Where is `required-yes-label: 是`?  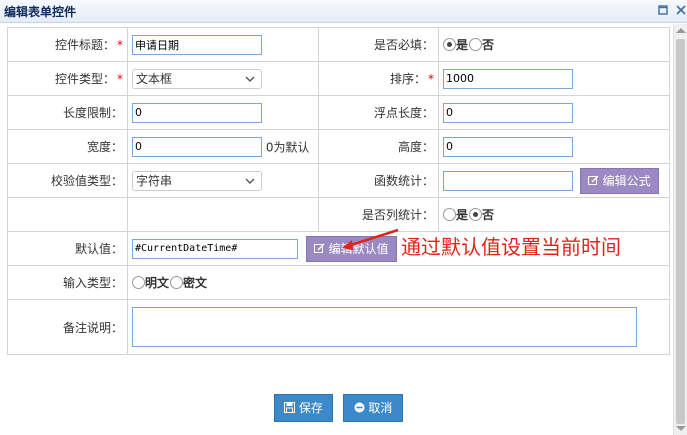
required-yes-label: 是 is located at coordinates (462, 45).